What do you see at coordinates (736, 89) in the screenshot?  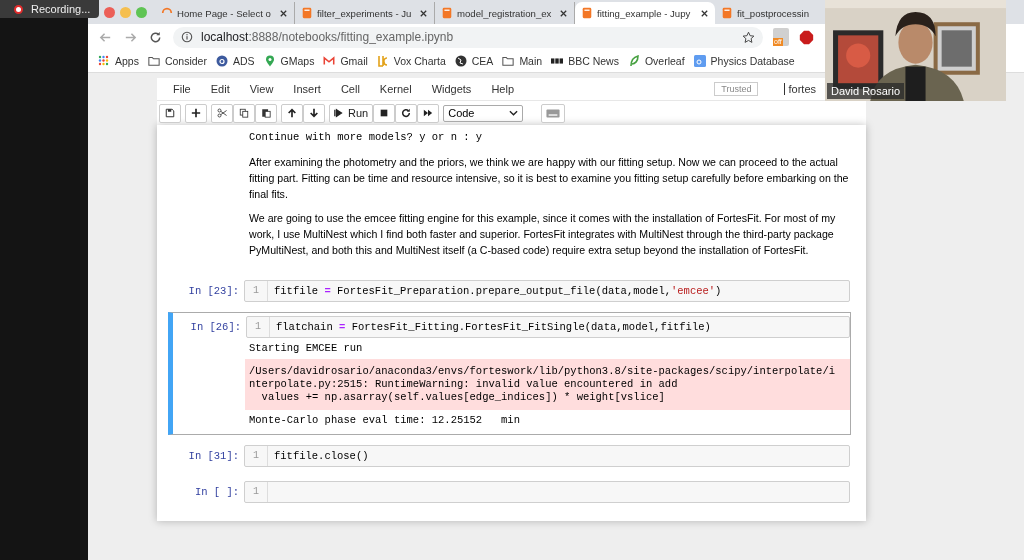 I see `trusted-indicator: Trusted` at bounding box center [736, 89].